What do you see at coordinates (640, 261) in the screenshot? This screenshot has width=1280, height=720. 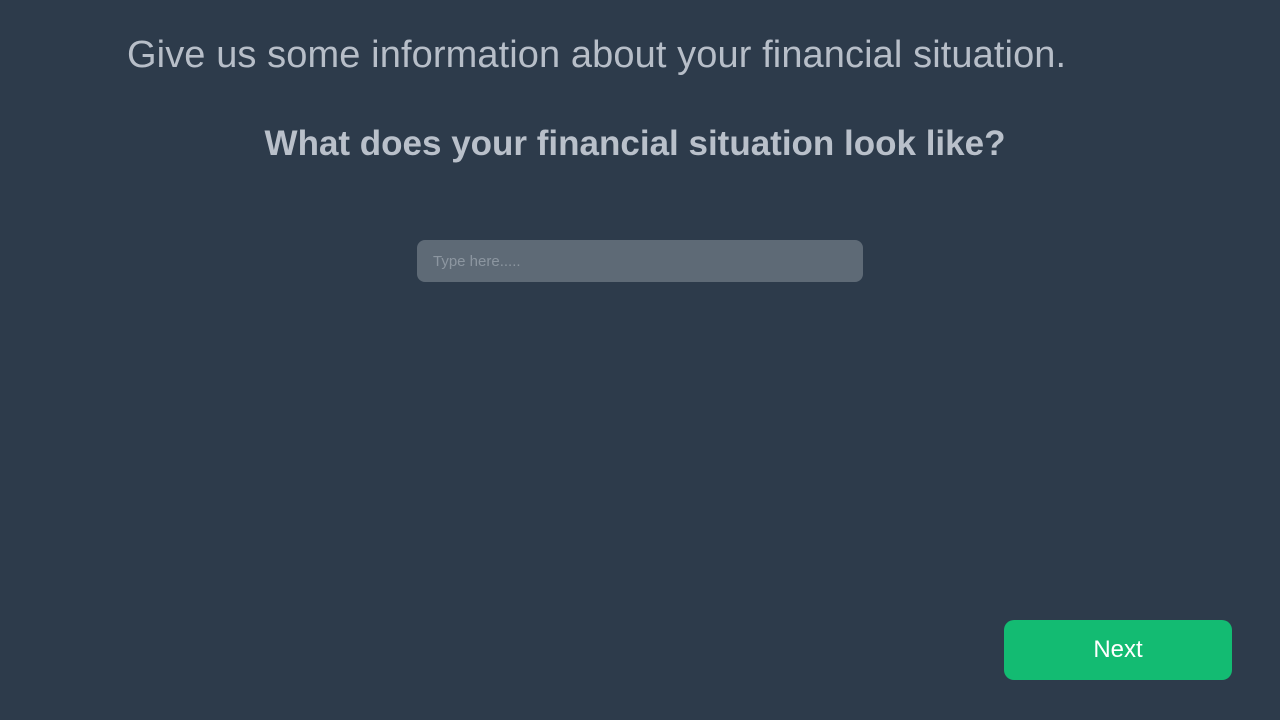 I see `answer-input` at bounding box center [640, 261].